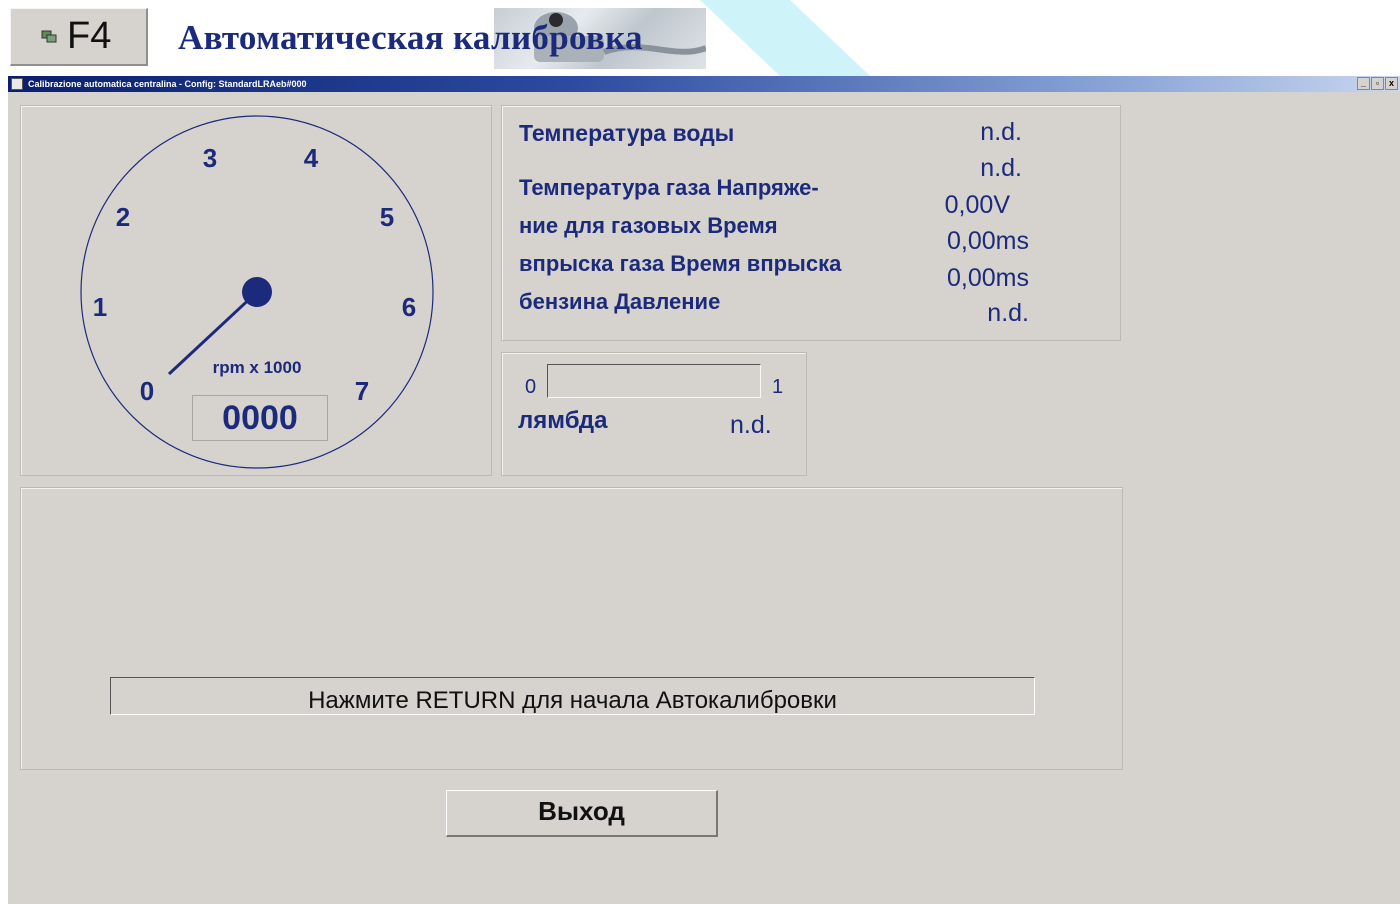  What do you see at coordinates (1363, 83) in the screenshot?
I see `minimize-button: _` at bounding box center [1363, 83].